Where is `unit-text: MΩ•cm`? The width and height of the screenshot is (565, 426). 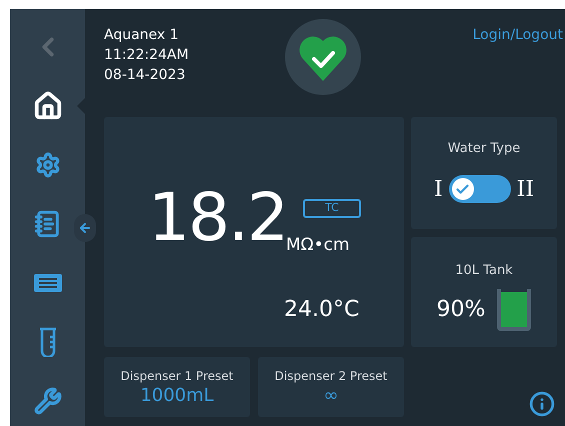 unit-text: MΩ•cm is located at coordinates (318, 245).